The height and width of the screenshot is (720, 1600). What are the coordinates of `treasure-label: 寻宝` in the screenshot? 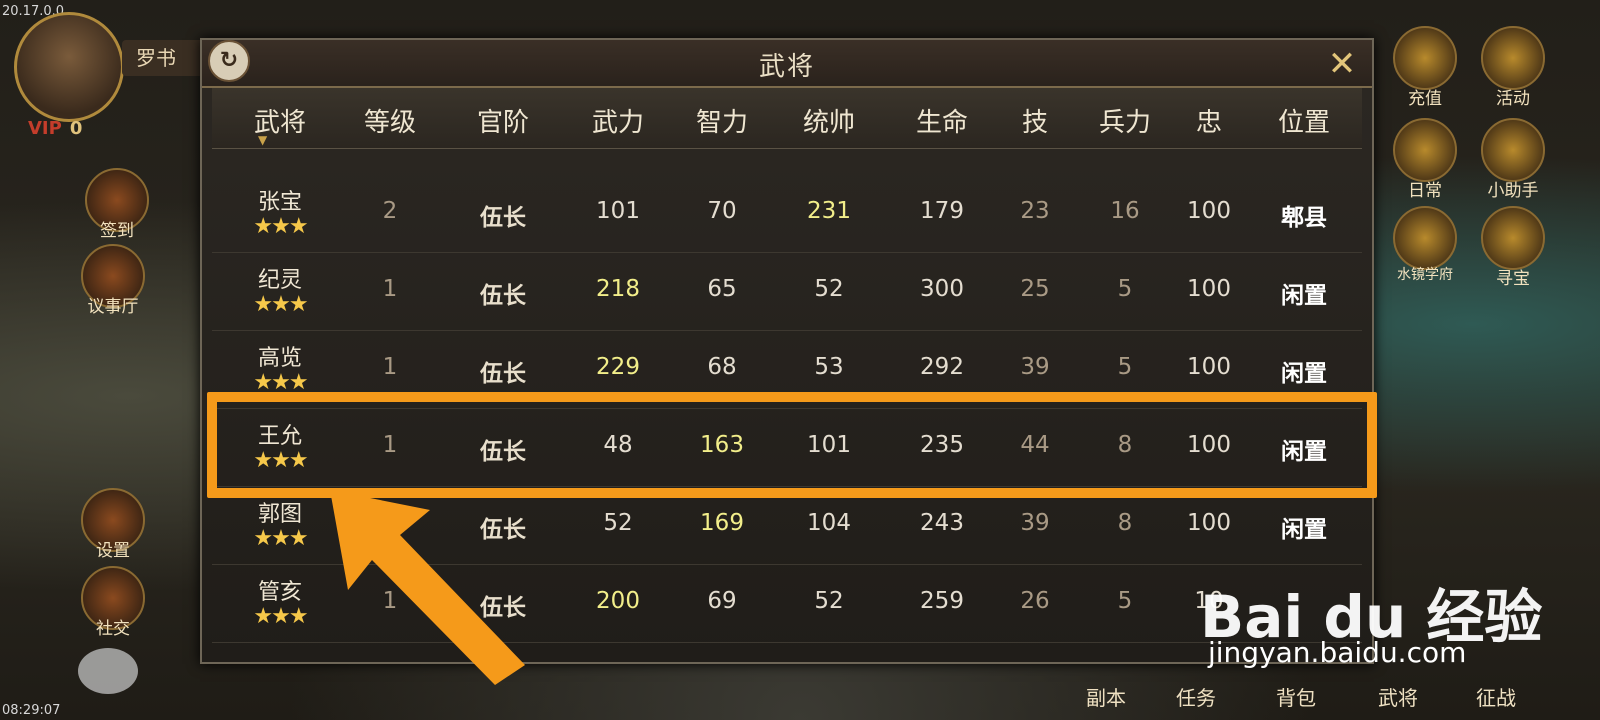 It's located at (1513, 279).